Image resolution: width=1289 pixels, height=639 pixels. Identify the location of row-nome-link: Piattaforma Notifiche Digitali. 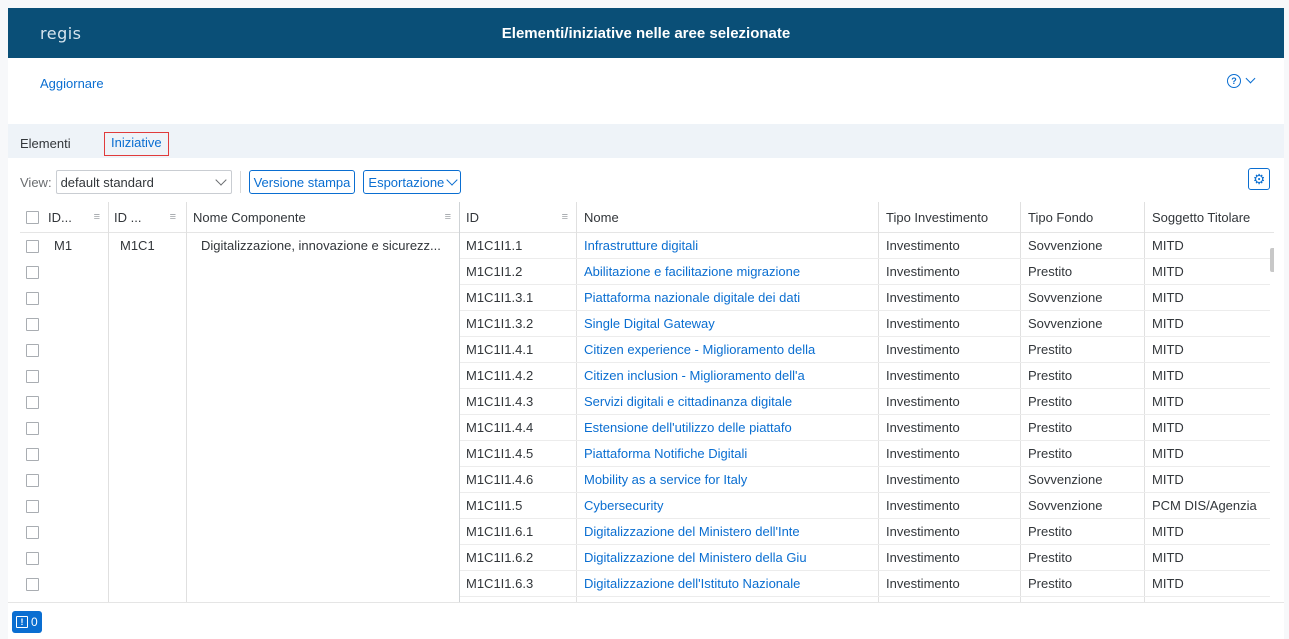
(729, 454).